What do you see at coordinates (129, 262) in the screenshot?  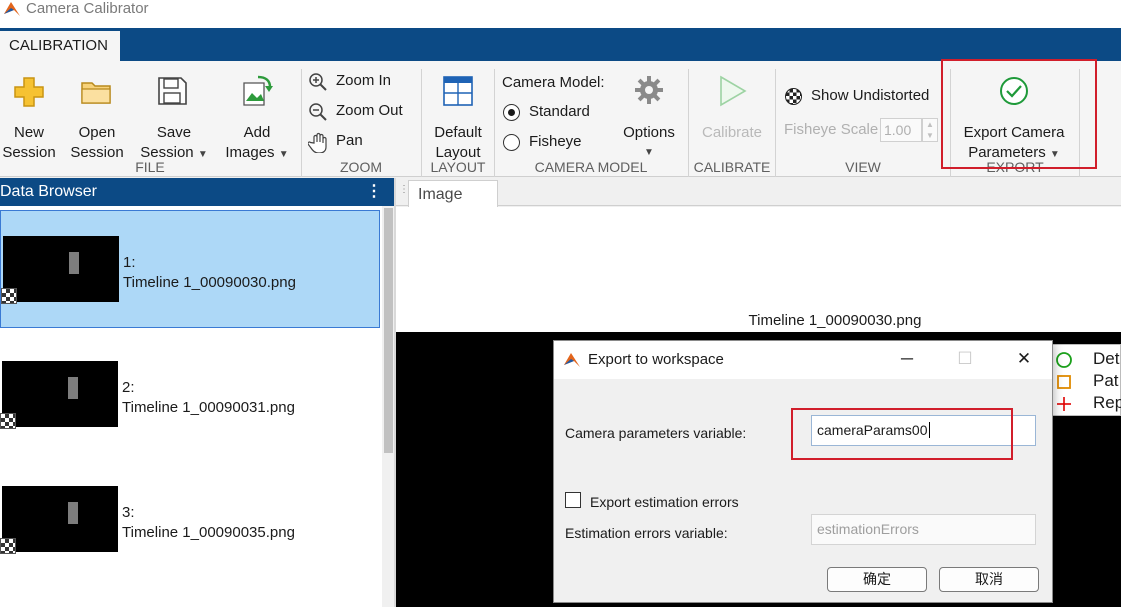 I see `item-index: 1:` at bounding box center [129, 262].